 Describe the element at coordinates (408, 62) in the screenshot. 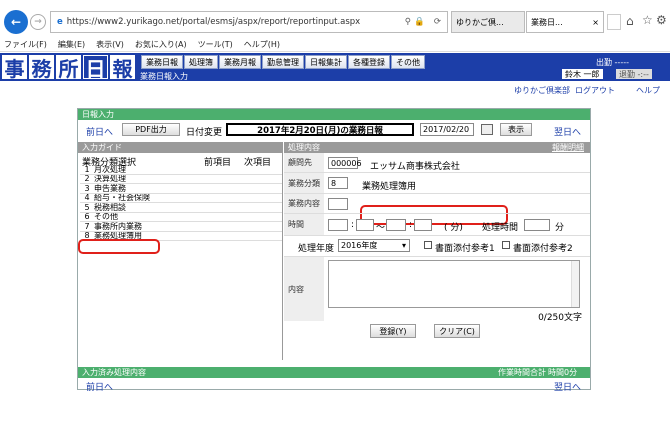

I see `nav-other: その他` at that location.